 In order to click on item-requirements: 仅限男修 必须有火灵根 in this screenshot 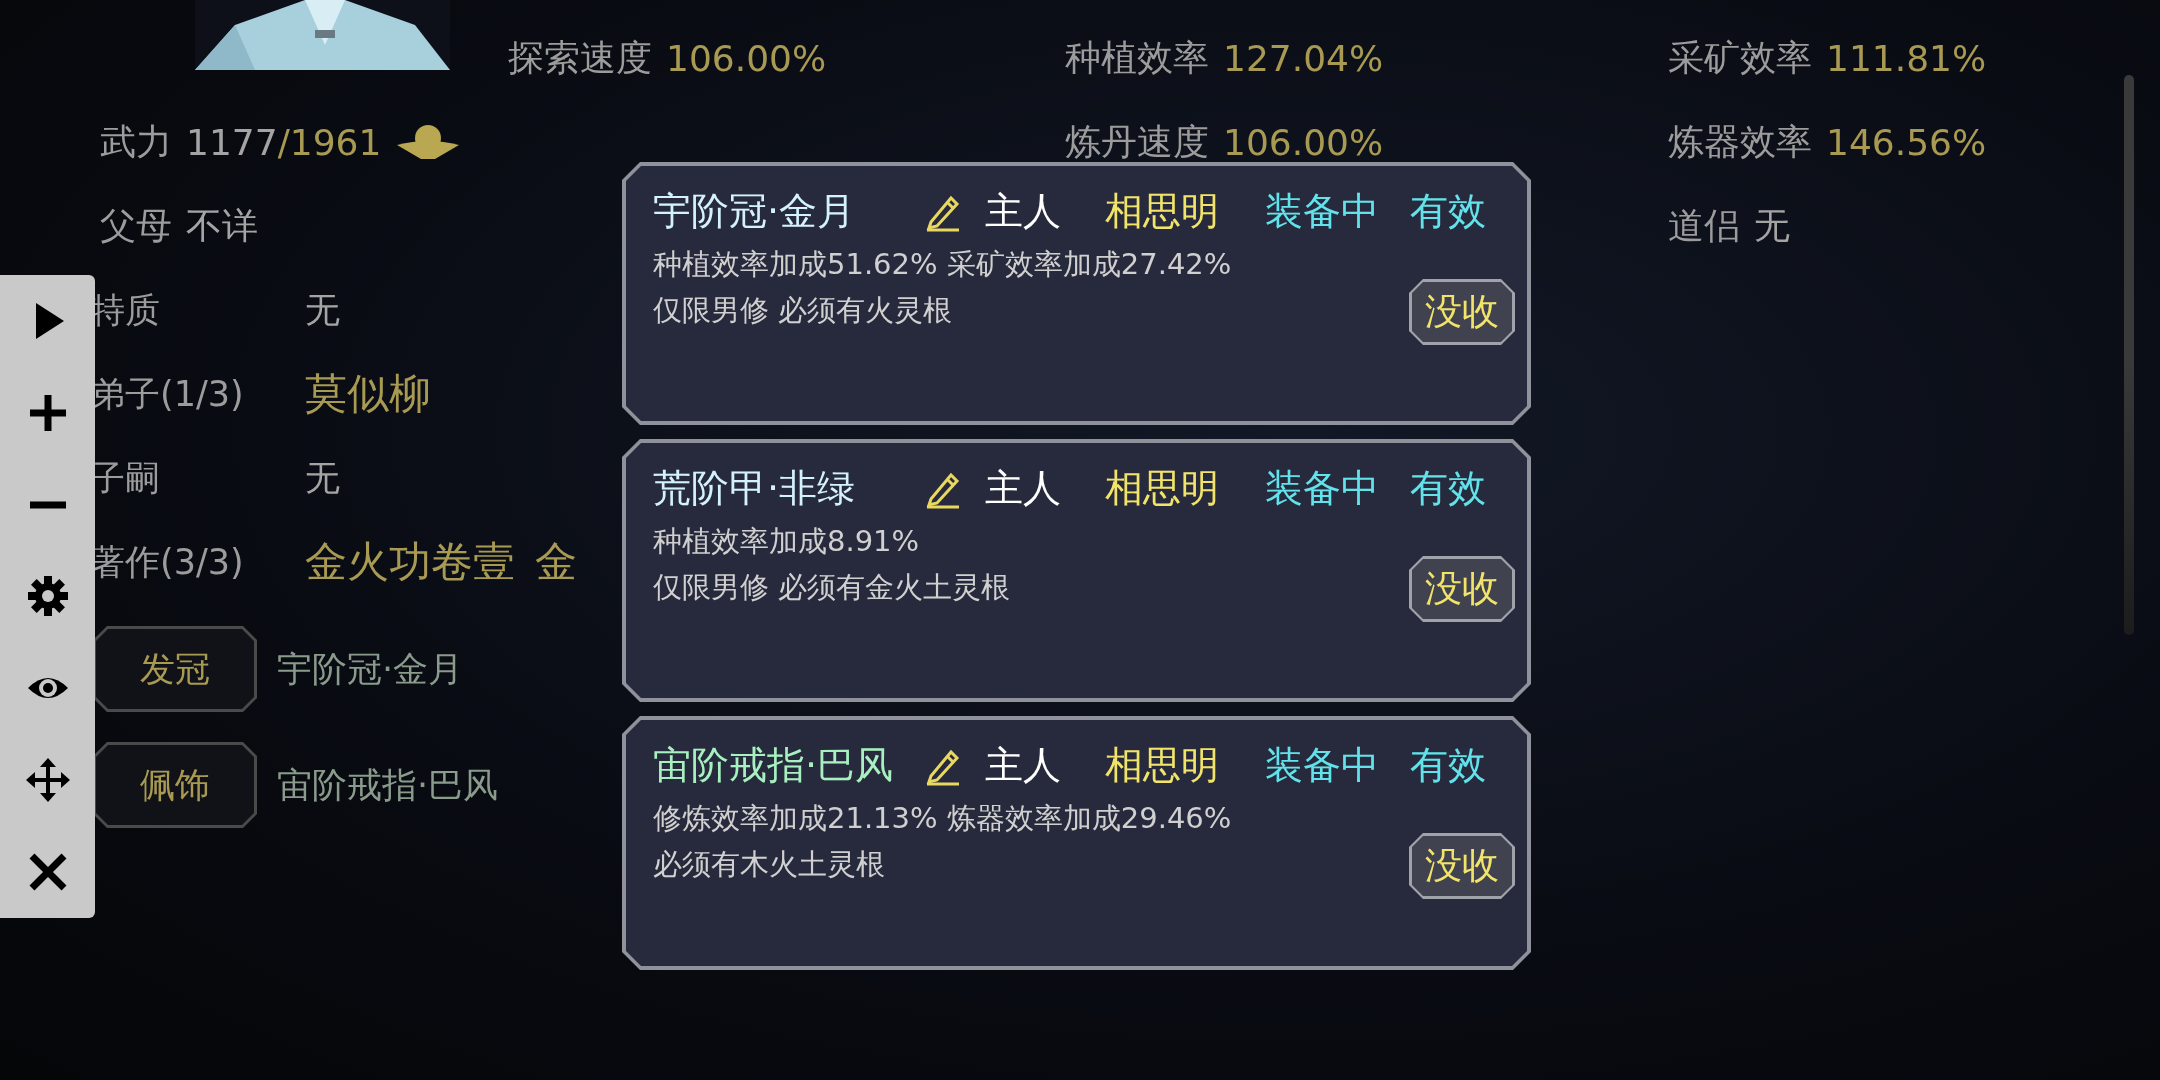, I will do `click(803, 310)`.